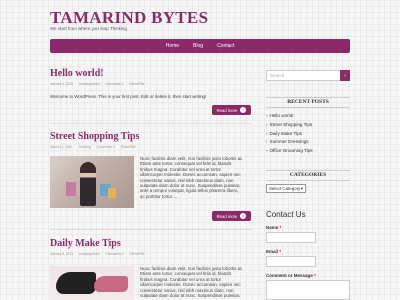  I want to click on recent-post-label: Summer Dressings, so click(289, 142).